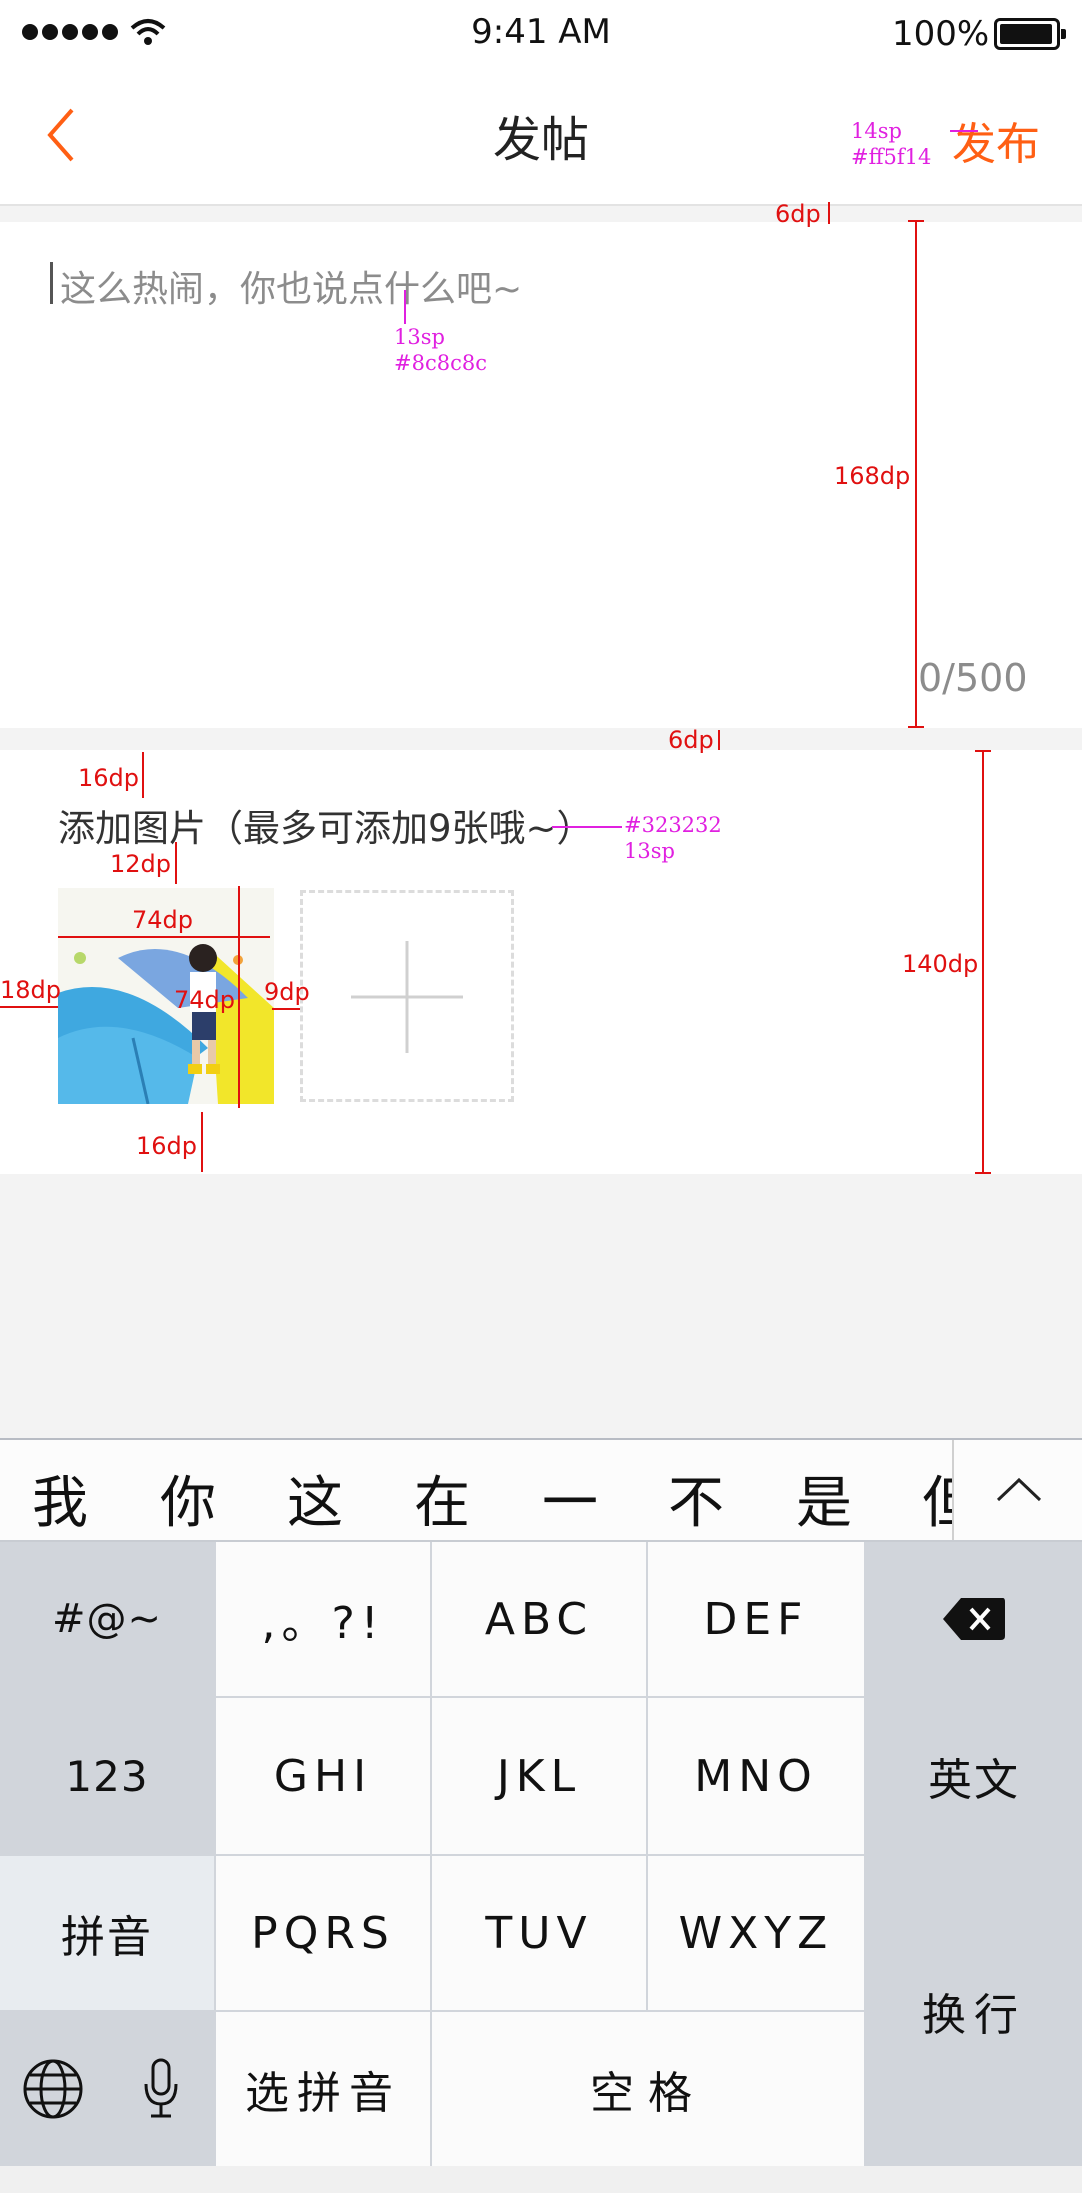  Describe the element at coordinates (648, 2089) in the screenshot. I see `key-space: 空格` at that location.